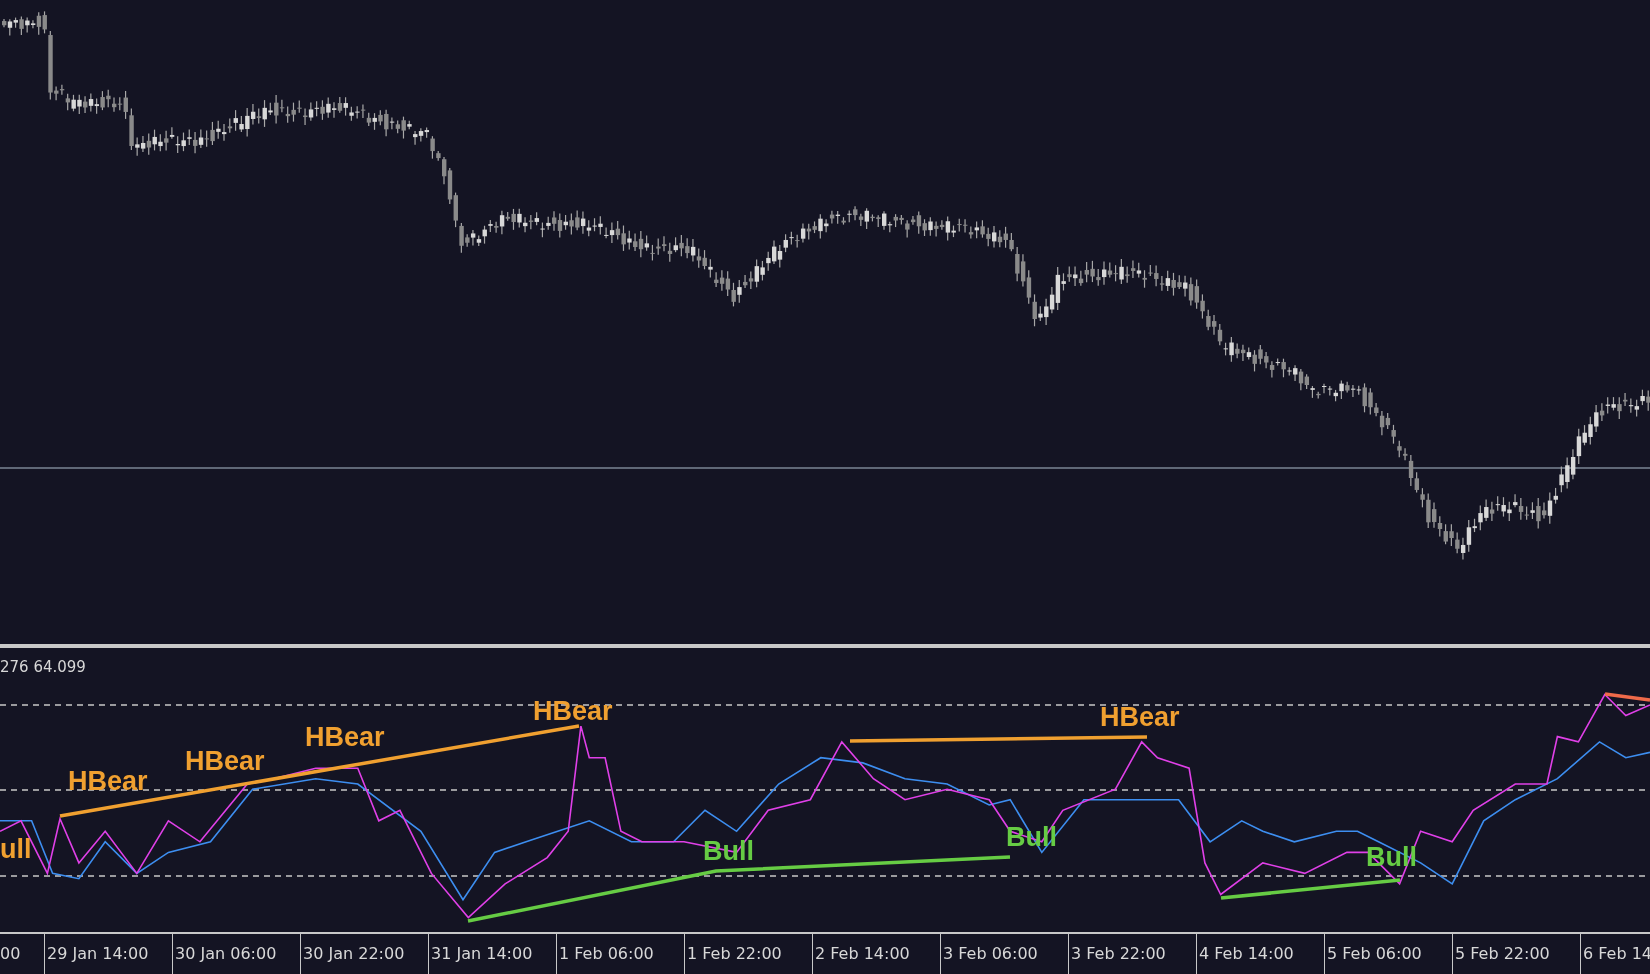  Describe the element at coordinates (43, 667) in the screenshot. I see `indicator-value: 276 64.099` at that location.